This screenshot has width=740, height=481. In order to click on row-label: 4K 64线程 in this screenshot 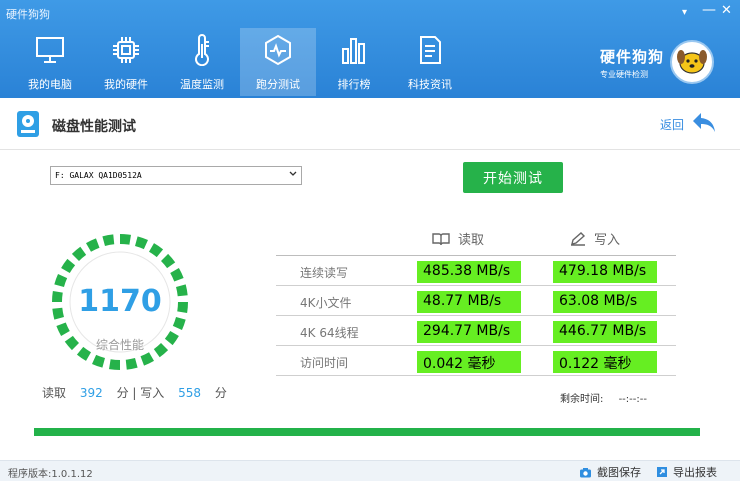, I will do `click(329, 333)`.